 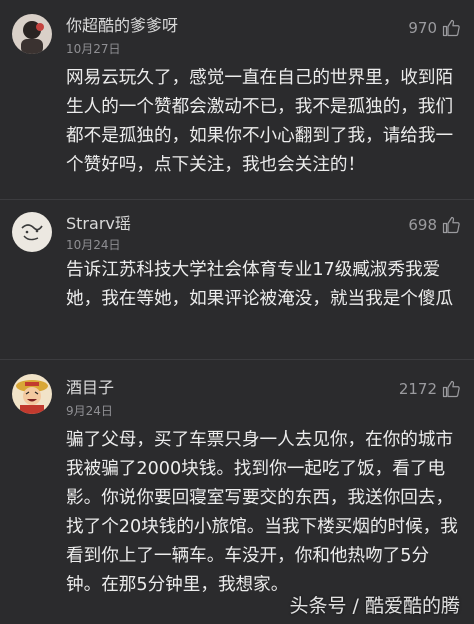 What do you see at coordinates (93, 49) in the screenshot?
I see `comment-date: 10月27日` at bounding box center [93, 49].